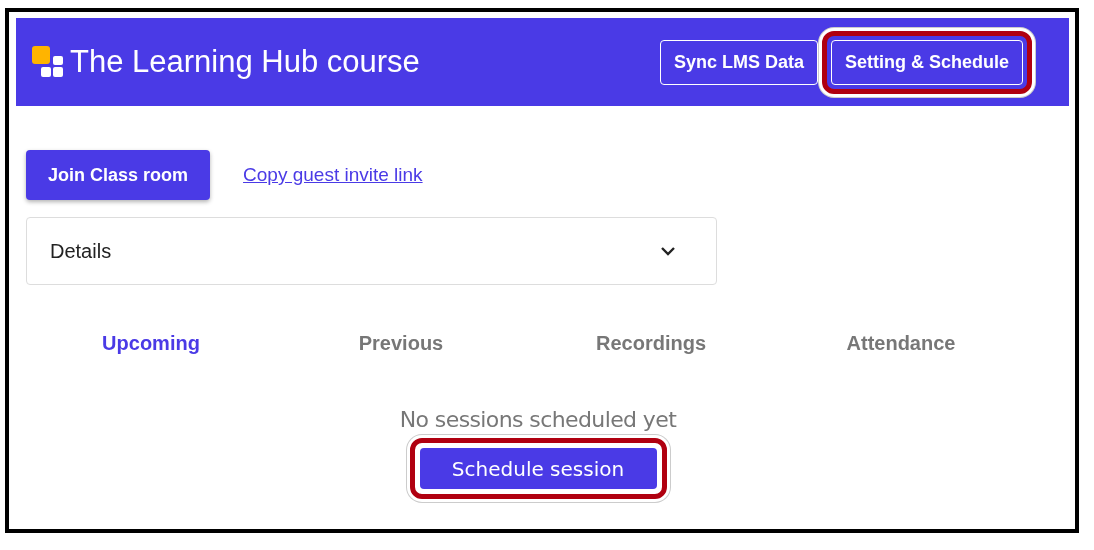 The height and width of the screenshot is (550, 1094). Describe the element at coordinates (81, 251) in the screenshot. I see `details-label: Details` at that location.